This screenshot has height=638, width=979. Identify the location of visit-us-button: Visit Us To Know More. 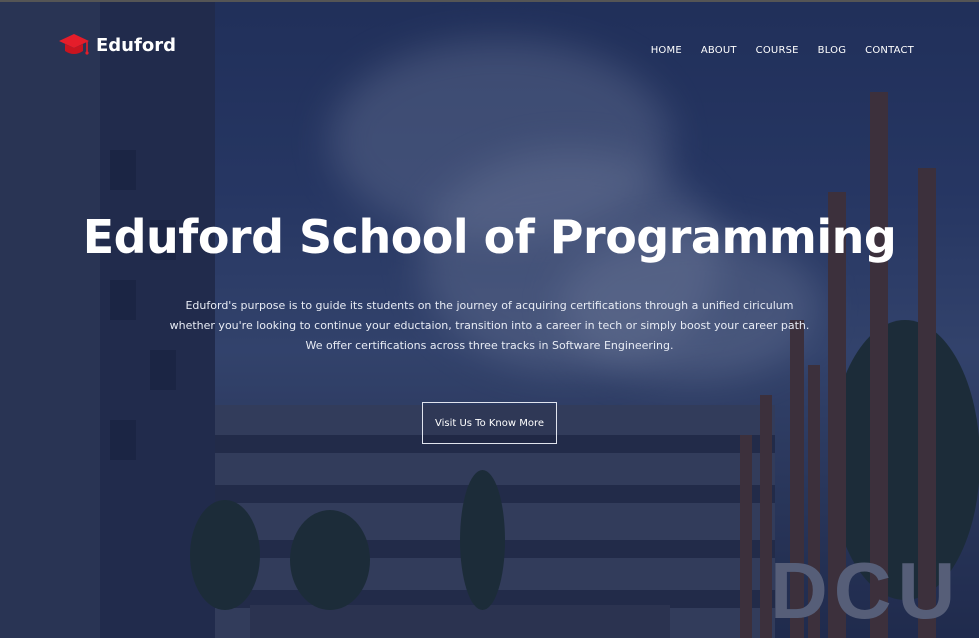
(489, 423).